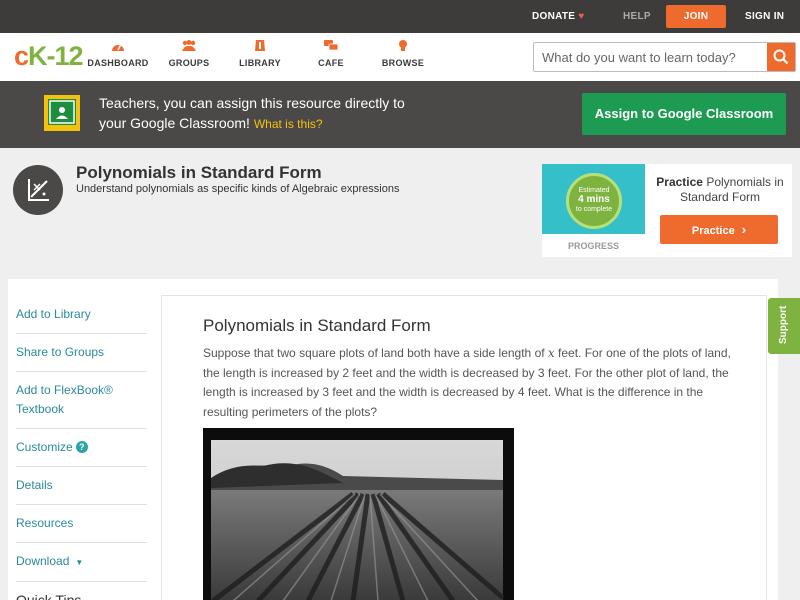 This screenshot has height=600, width=800. Describe the element at coordinates (81, 315) in the screenshot. I see `add-to-library-link: Add to Library` at that location.